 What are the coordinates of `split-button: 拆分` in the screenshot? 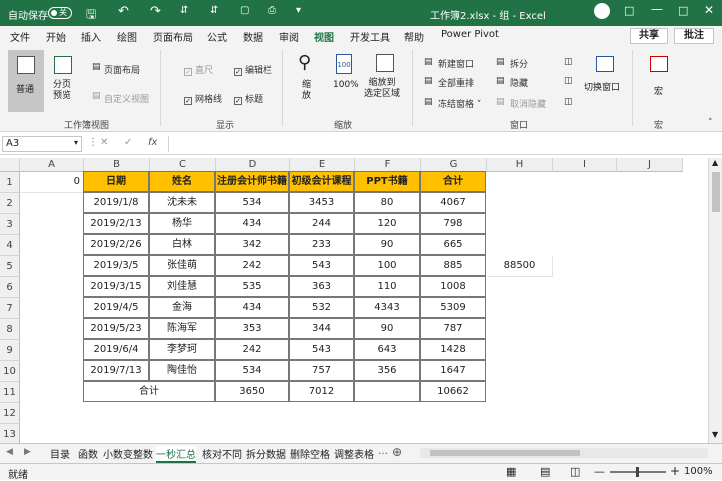 It's located at (519, 63).